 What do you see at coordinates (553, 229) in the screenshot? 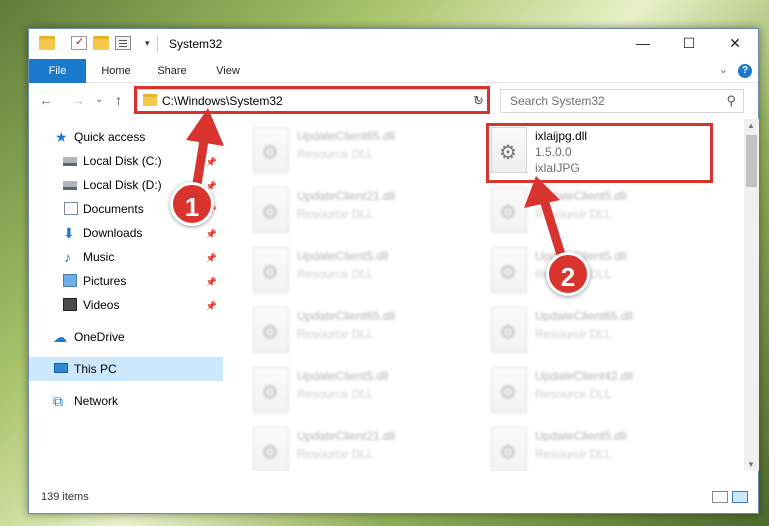
I see `arrow-2-shaft` at bounding box center [553, 229].